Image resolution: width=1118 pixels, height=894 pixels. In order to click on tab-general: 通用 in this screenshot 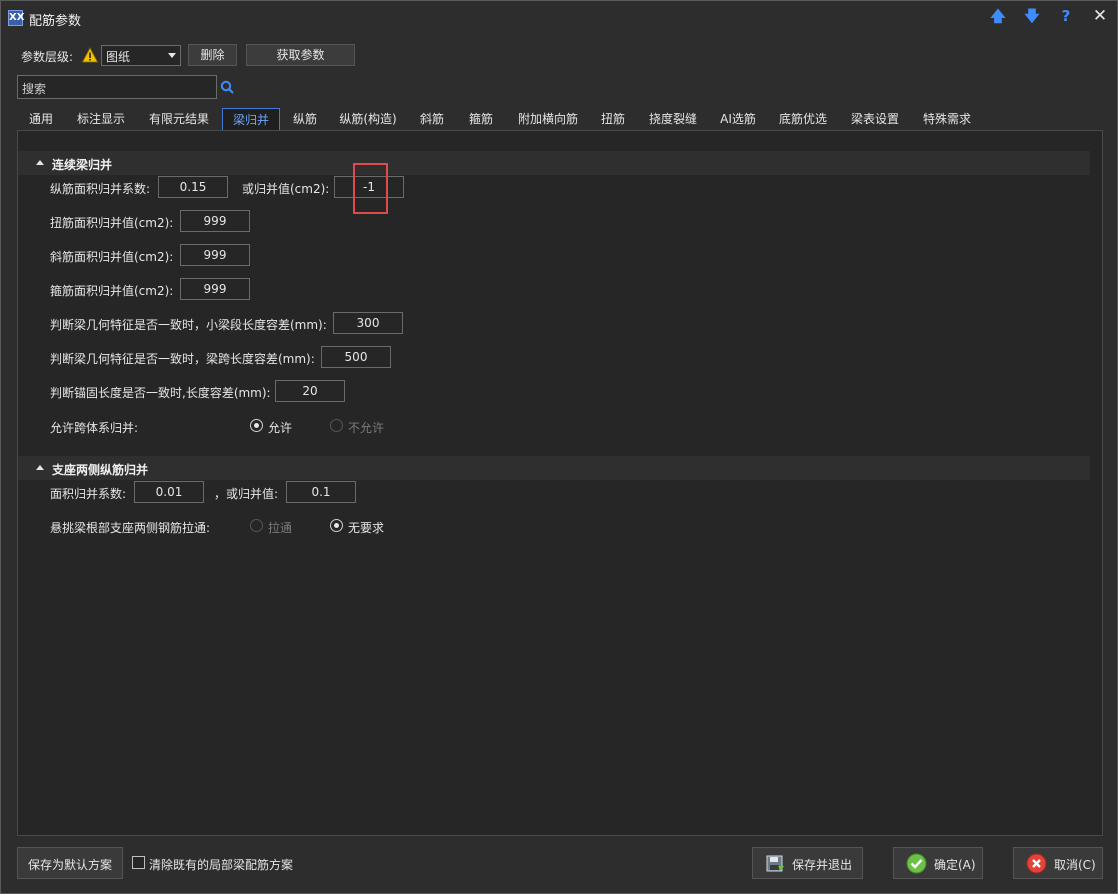, I will do `click(41, 119)`.